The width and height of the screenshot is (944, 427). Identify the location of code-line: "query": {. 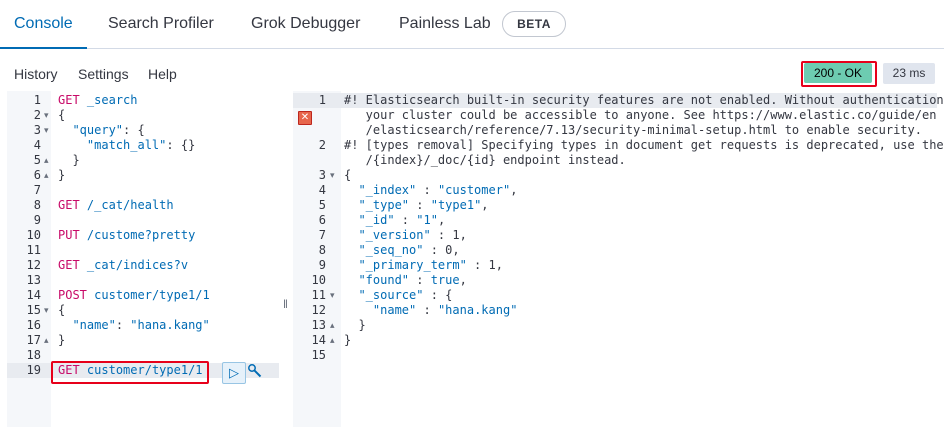
(101, 130).